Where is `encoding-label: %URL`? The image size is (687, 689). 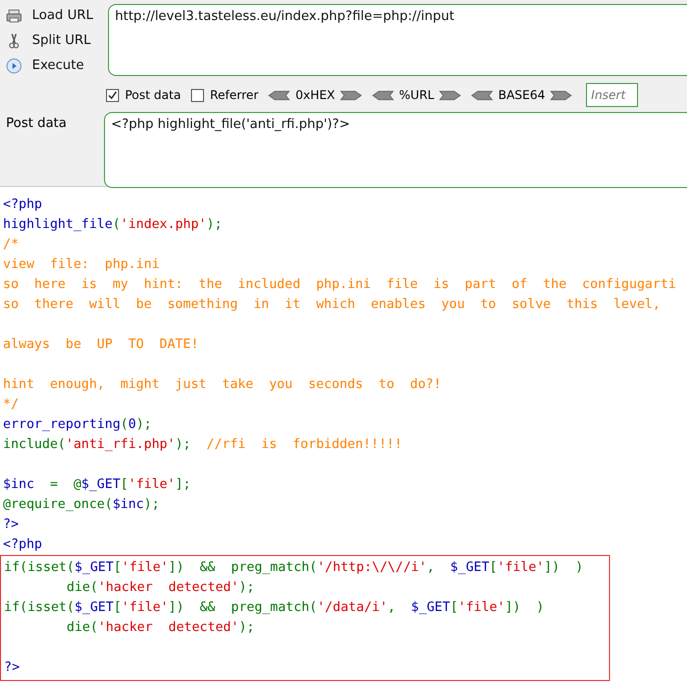 encoding-label: %URL is located at coordinates (416, 95).